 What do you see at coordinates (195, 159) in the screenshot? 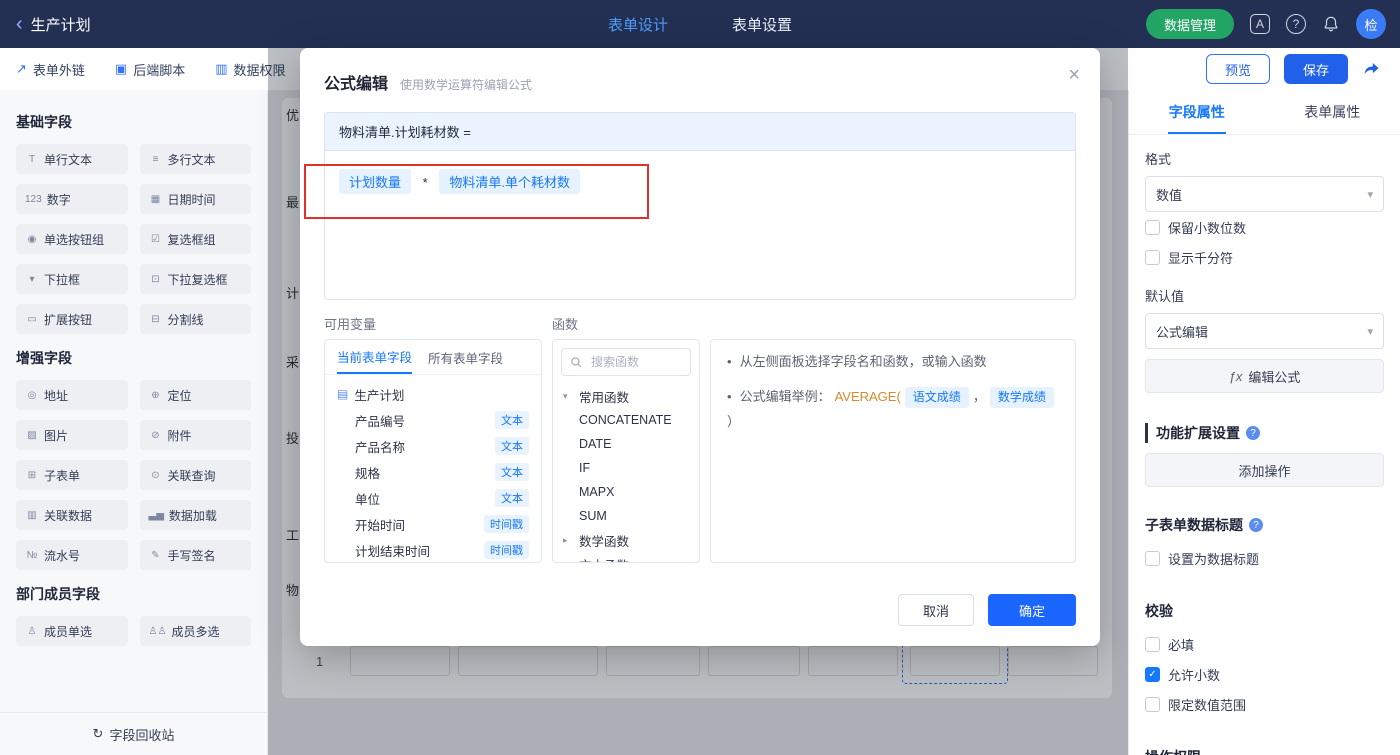
I see `field-btn-multi-line-text: ≡ 多行文本` at bounding box center [195, 159].